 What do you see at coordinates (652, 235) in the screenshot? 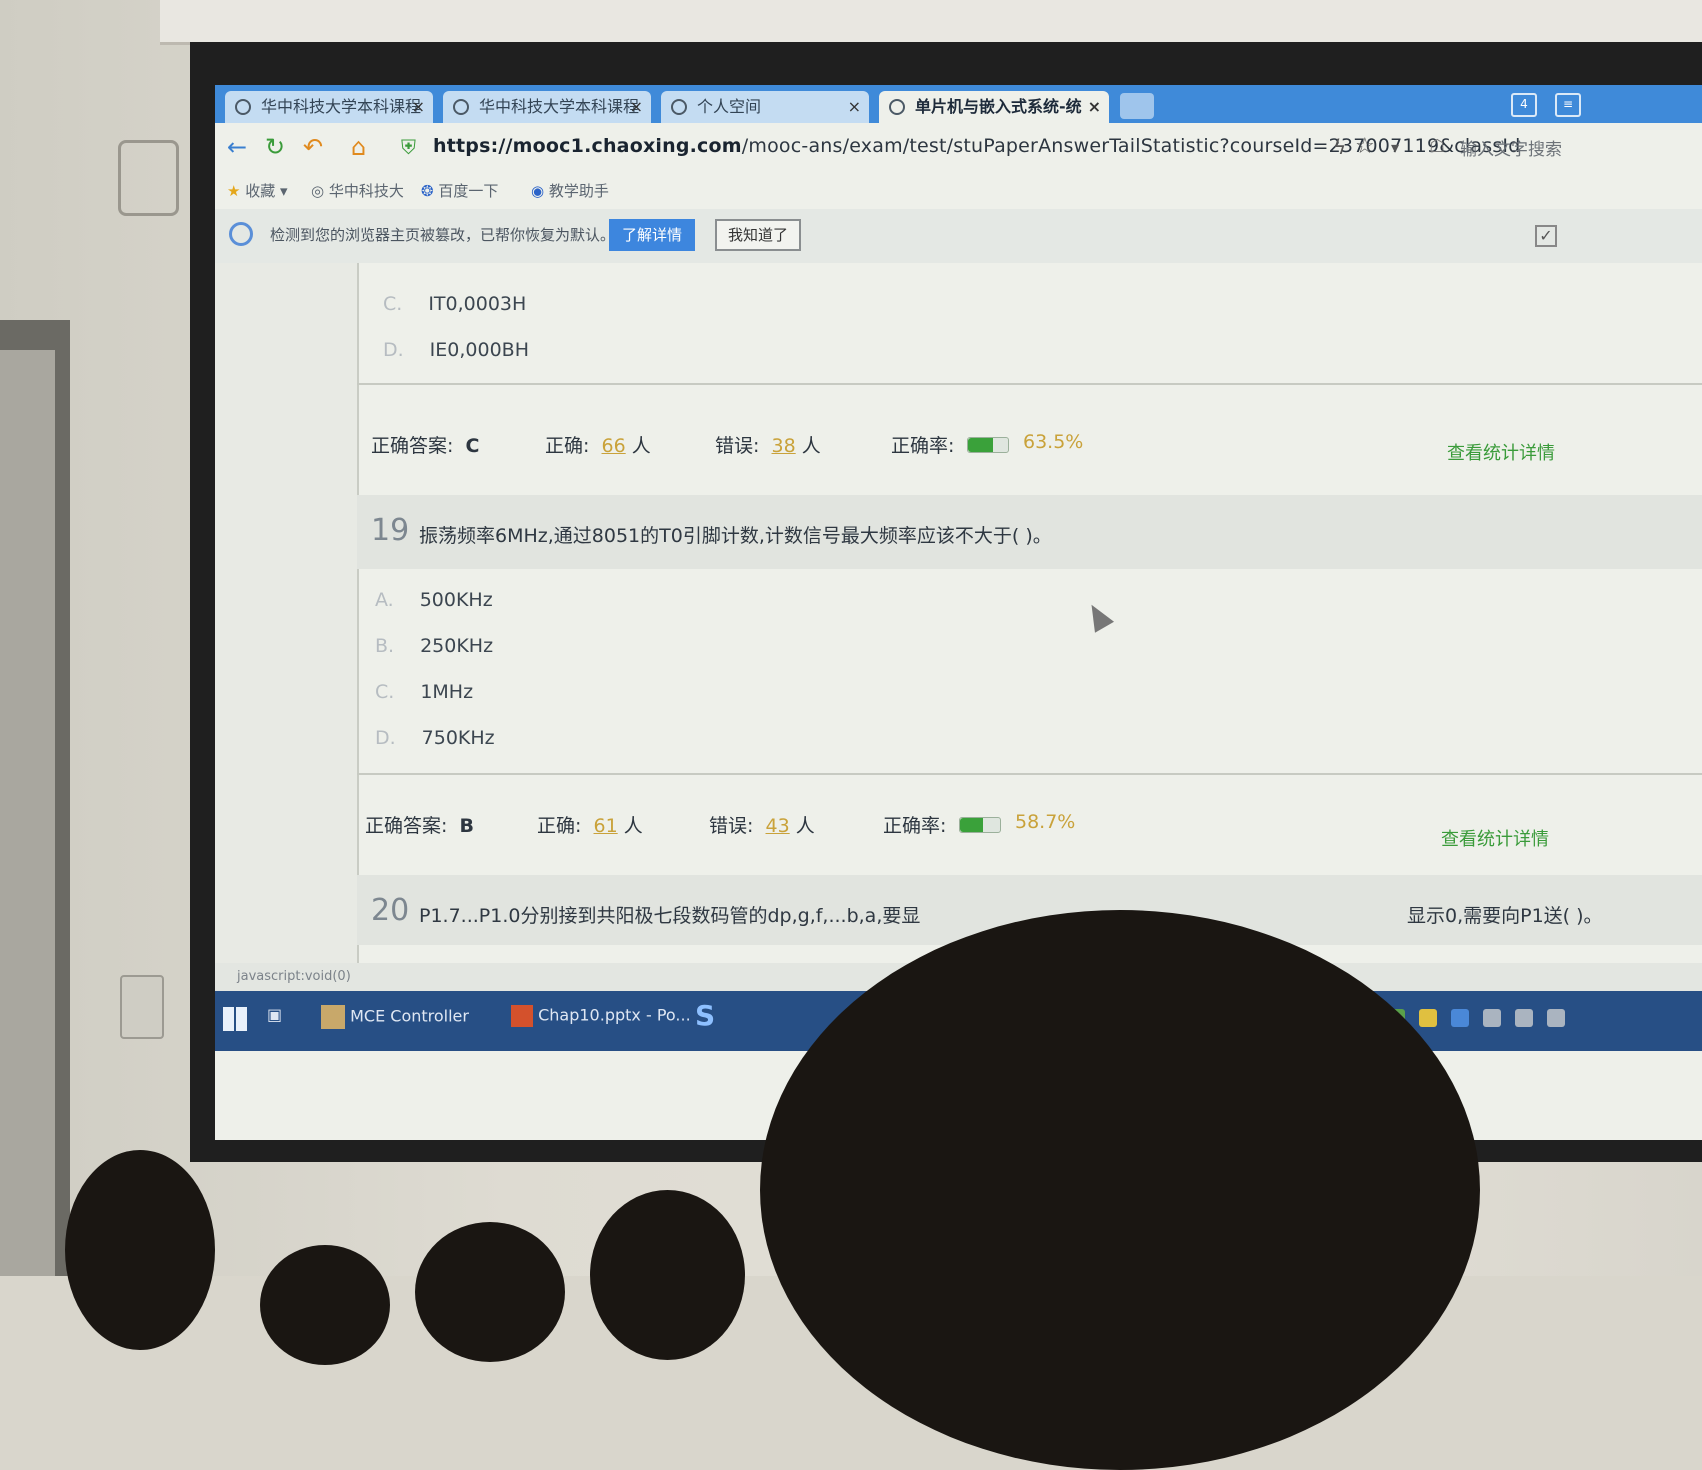
I see `learn-more-button: 了解详情` at bounding box center [652, 235].